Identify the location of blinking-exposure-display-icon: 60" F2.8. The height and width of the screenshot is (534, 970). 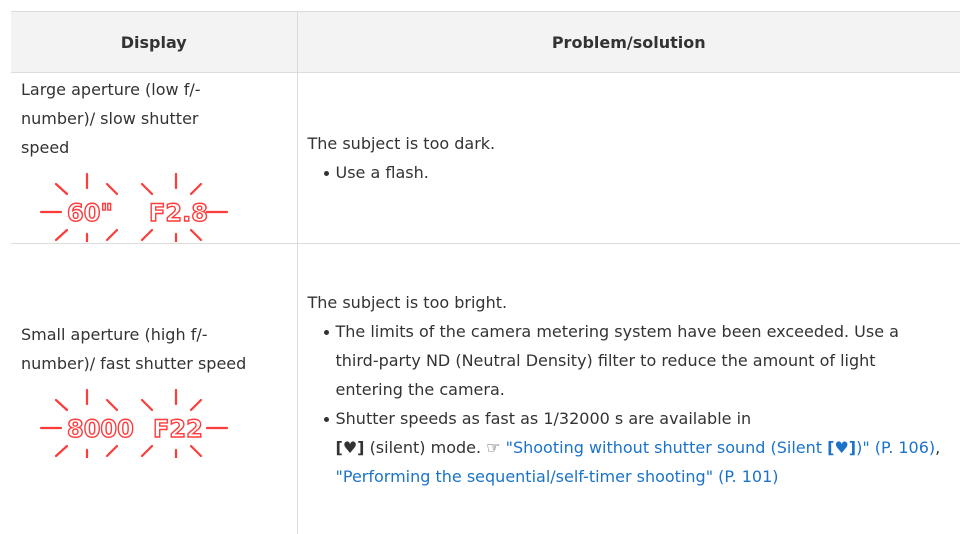
(136, 206).